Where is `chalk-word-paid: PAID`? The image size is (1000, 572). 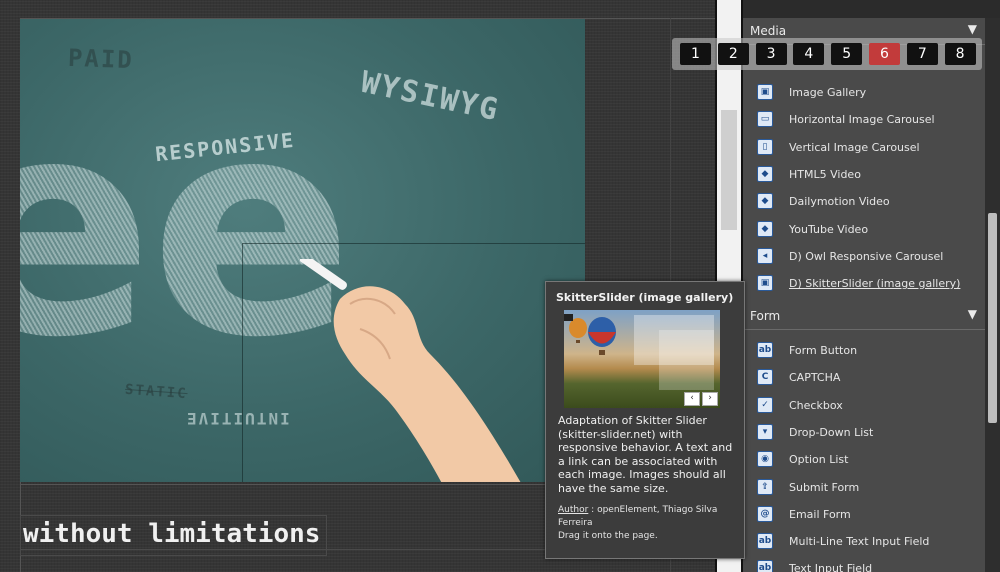 chalk-word-paid: PAID is located at coordinates (101, 59).